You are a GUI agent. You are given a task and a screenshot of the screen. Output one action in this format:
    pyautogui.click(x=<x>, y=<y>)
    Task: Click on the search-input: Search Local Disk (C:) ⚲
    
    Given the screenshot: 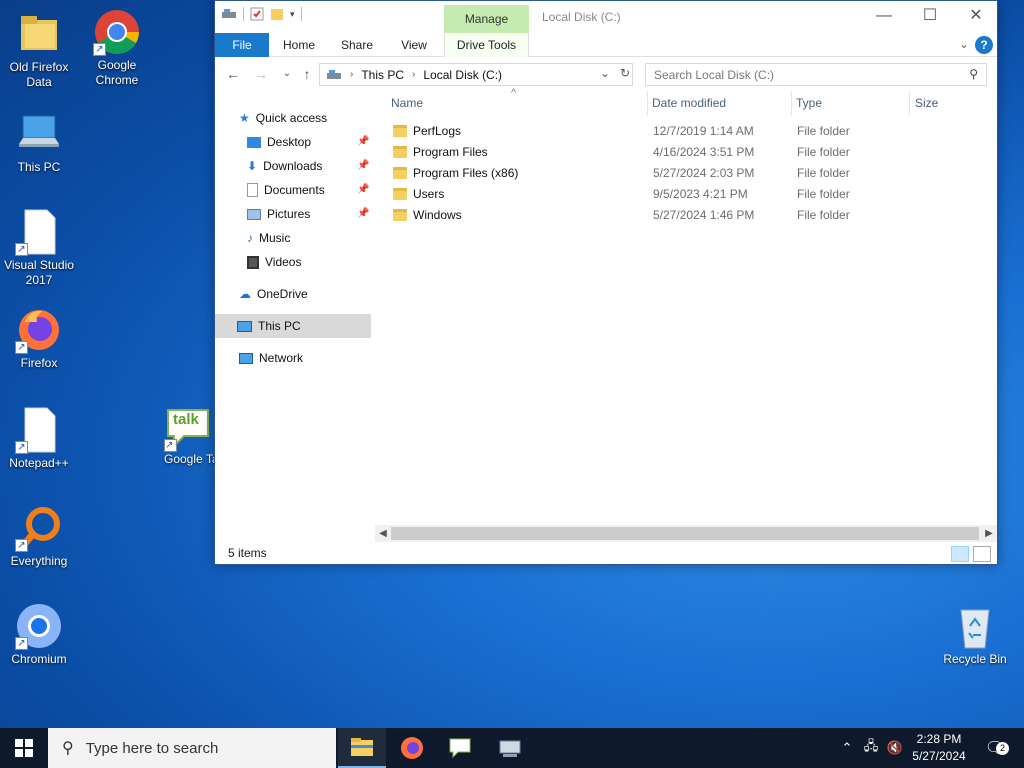 What is the action you would take?
    pyautogui.click(x=816, y=74)
    